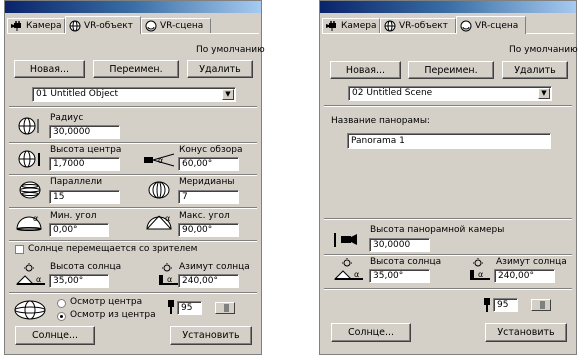 Image resolution: width=581 pixels, height=355 pixels. I want to click on radius-field: 30,0000, so click(84, 132).